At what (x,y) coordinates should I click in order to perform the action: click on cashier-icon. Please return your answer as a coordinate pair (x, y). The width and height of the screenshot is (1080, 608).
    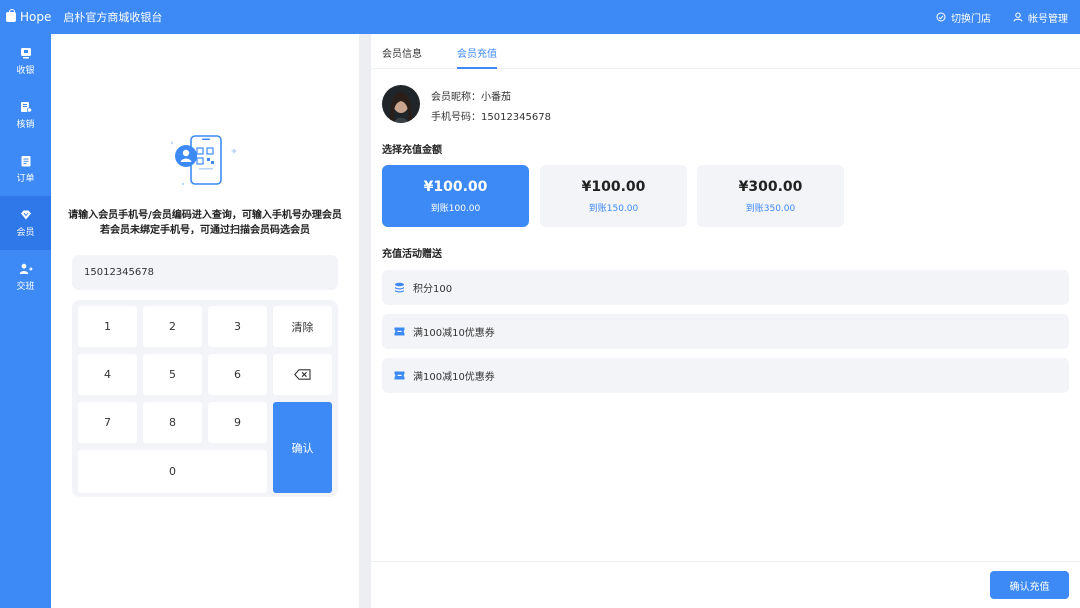
    Looking at the image, I should click on (25, 52).